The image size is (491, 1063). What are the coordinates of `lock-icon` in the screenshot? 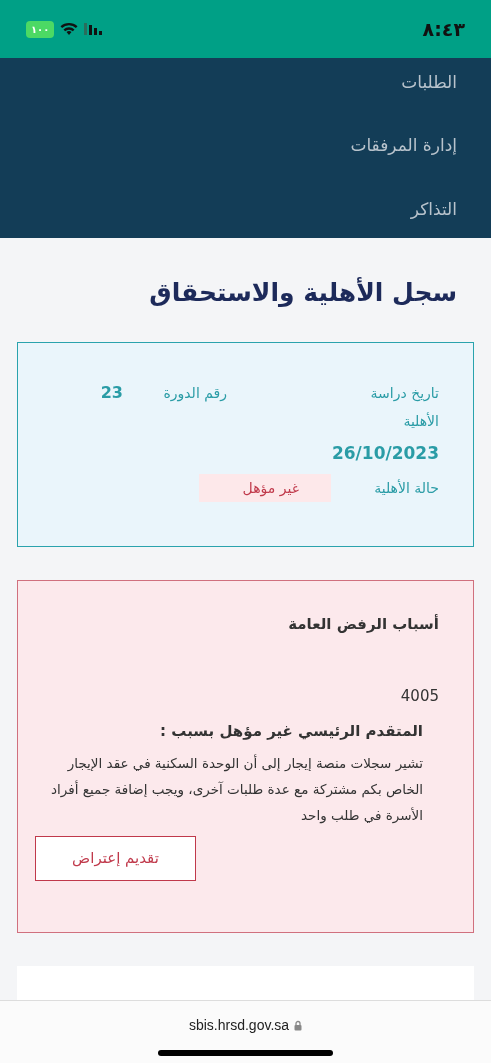 It's located at (298, 1025).